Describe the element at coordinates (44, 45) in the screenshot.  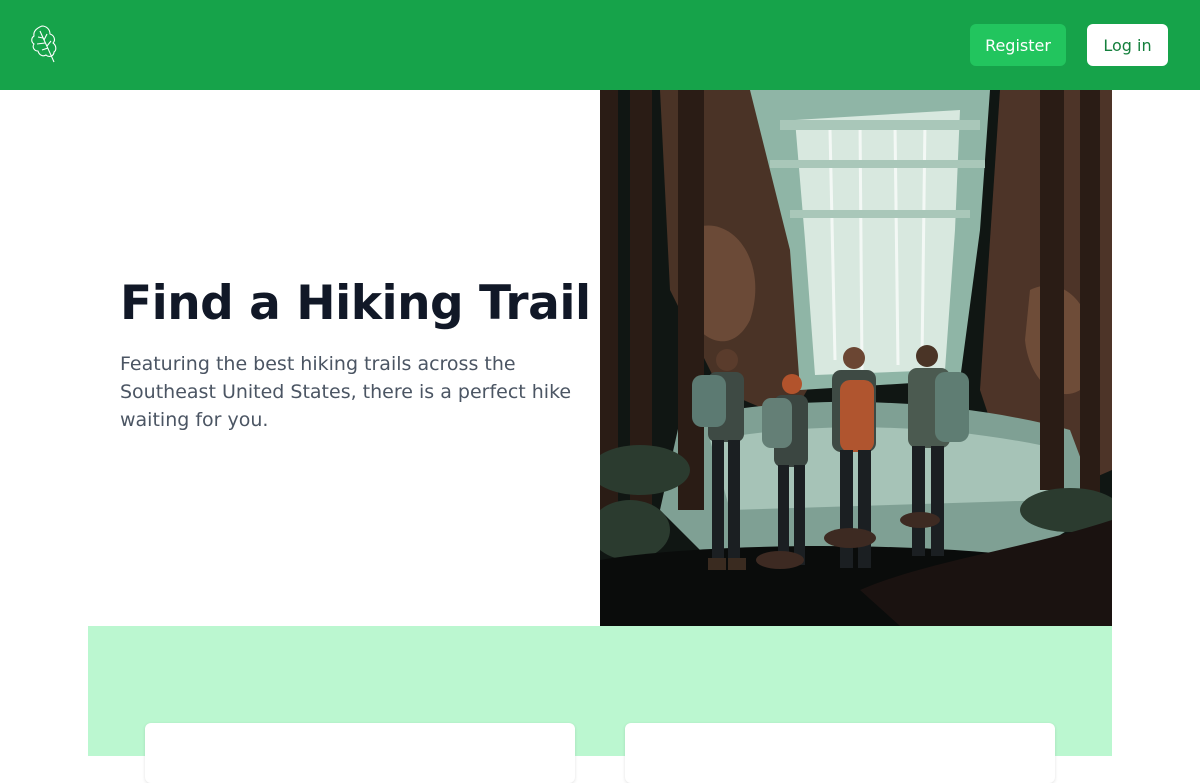
I see `leaf-icon` at that location.